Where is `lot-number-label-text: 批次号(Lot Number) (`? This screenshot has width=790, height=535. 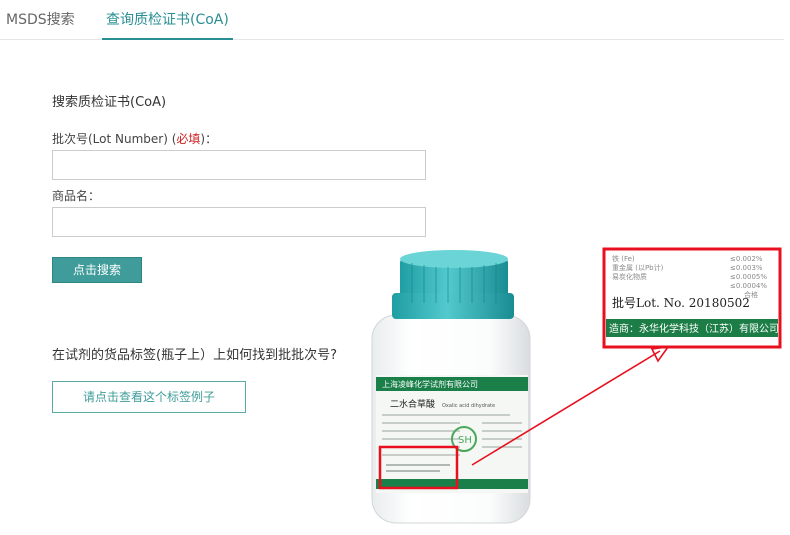 lot-number-label-text: 批次号(Lot Number) ( is located at coordinates (114, 139).